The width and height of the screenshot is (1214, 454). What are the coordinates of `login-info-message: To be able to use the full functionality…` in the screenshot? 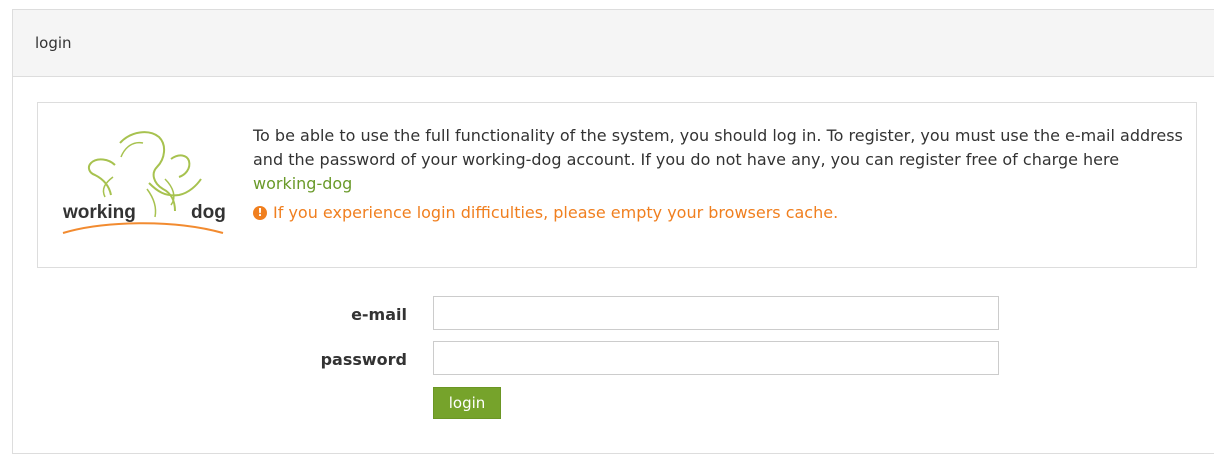 It's located at (718, 147).